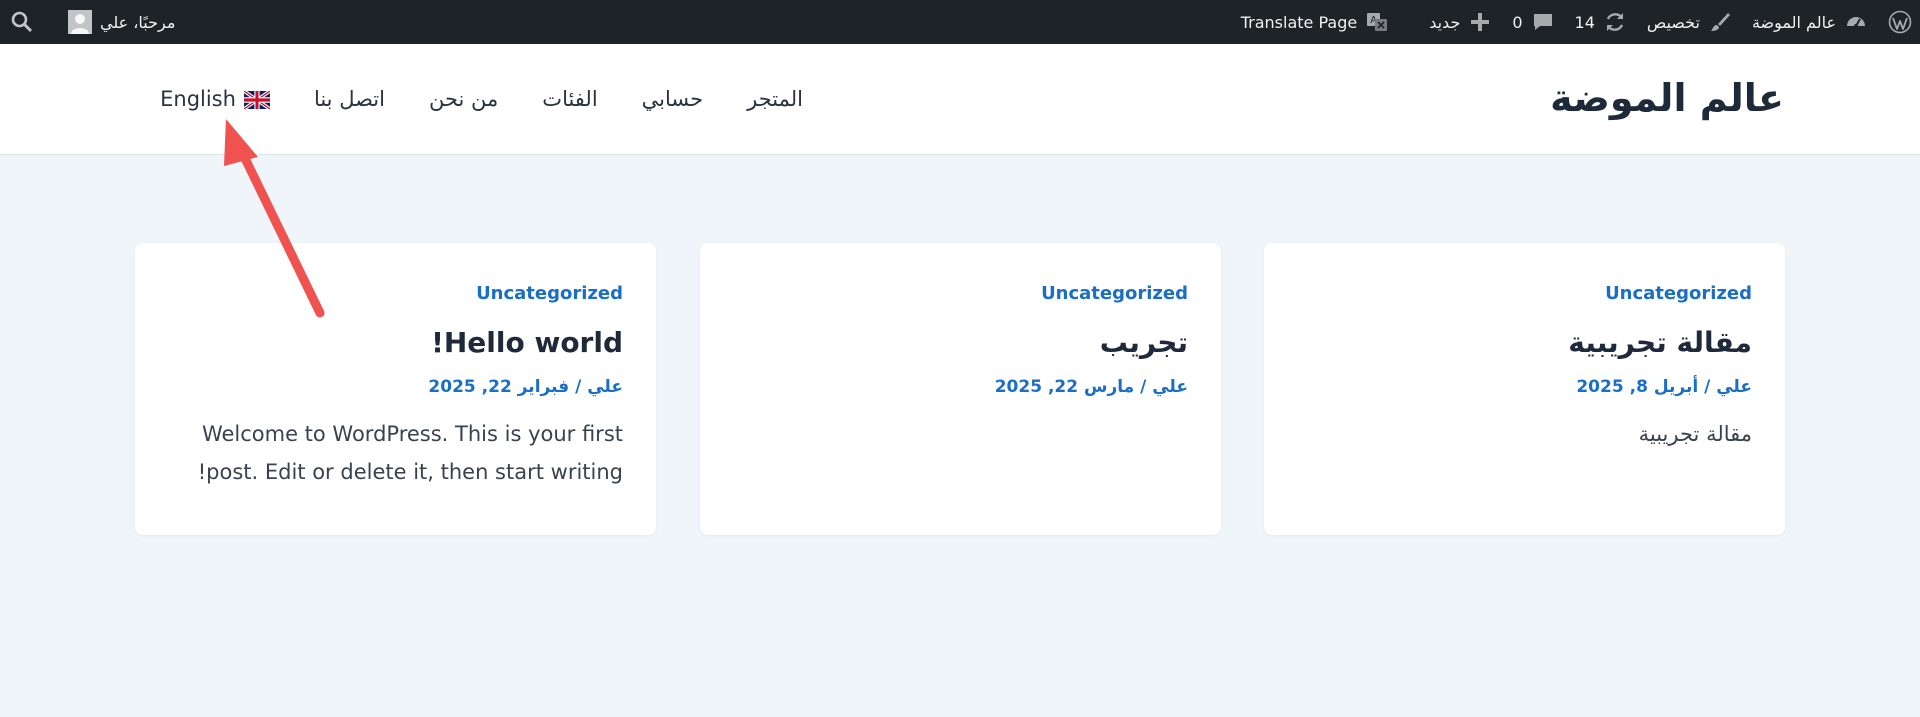 This screenshot has height=717, width=1920. Describe the element at coordinates (1637, 387) in the screenshot. I see `post-date-link: أبريل 8, 2025` at that location.